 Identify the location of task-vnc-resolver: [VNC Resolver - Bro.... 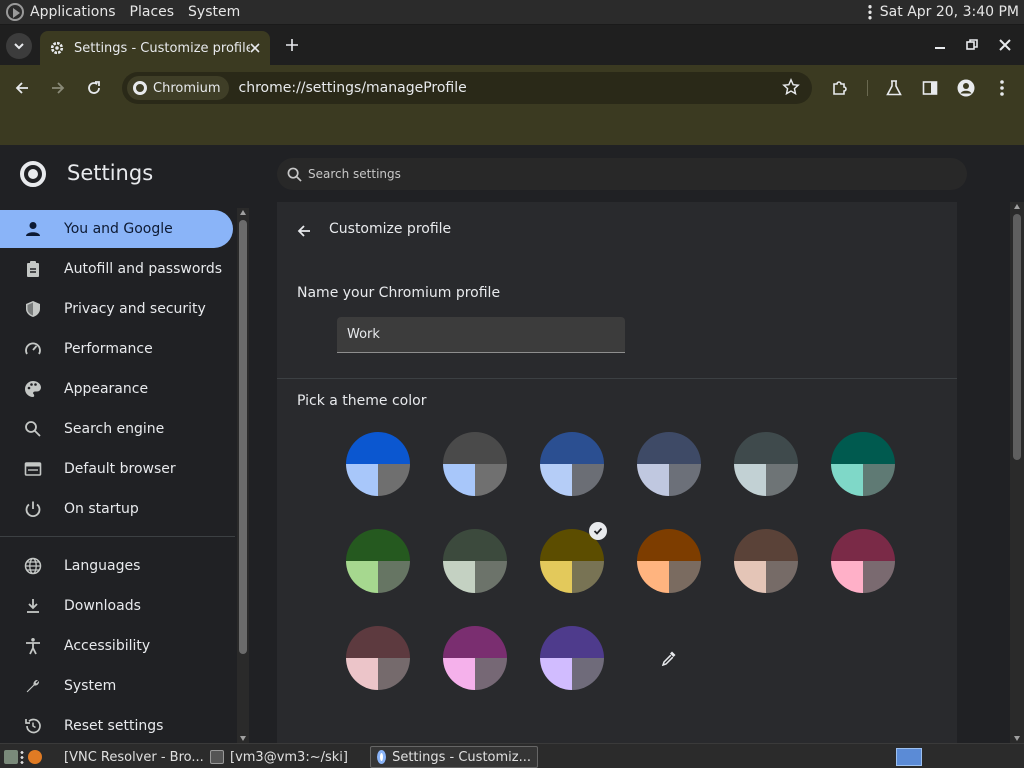
(134, 757).